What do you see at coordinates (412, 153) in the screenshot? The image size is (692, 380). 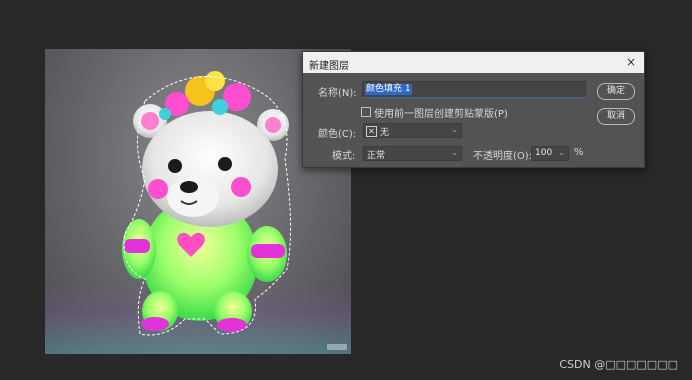 I see `mode-select: 正常 ⌄` at bounding box center [412, 153].